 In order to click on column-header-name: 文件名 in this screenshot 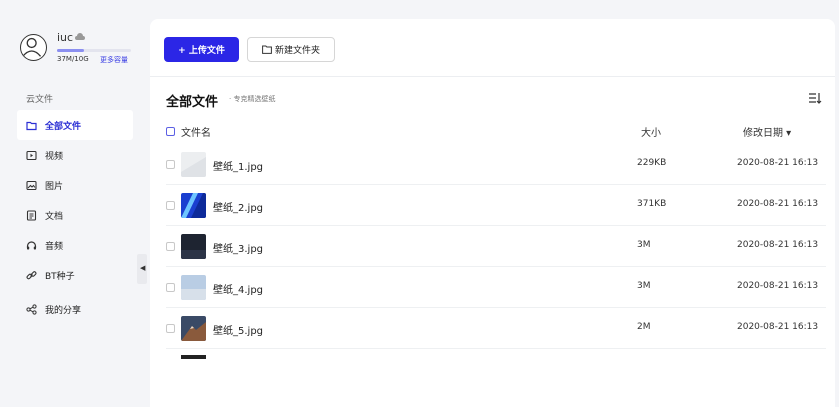, I will do `click(196, 131)`.